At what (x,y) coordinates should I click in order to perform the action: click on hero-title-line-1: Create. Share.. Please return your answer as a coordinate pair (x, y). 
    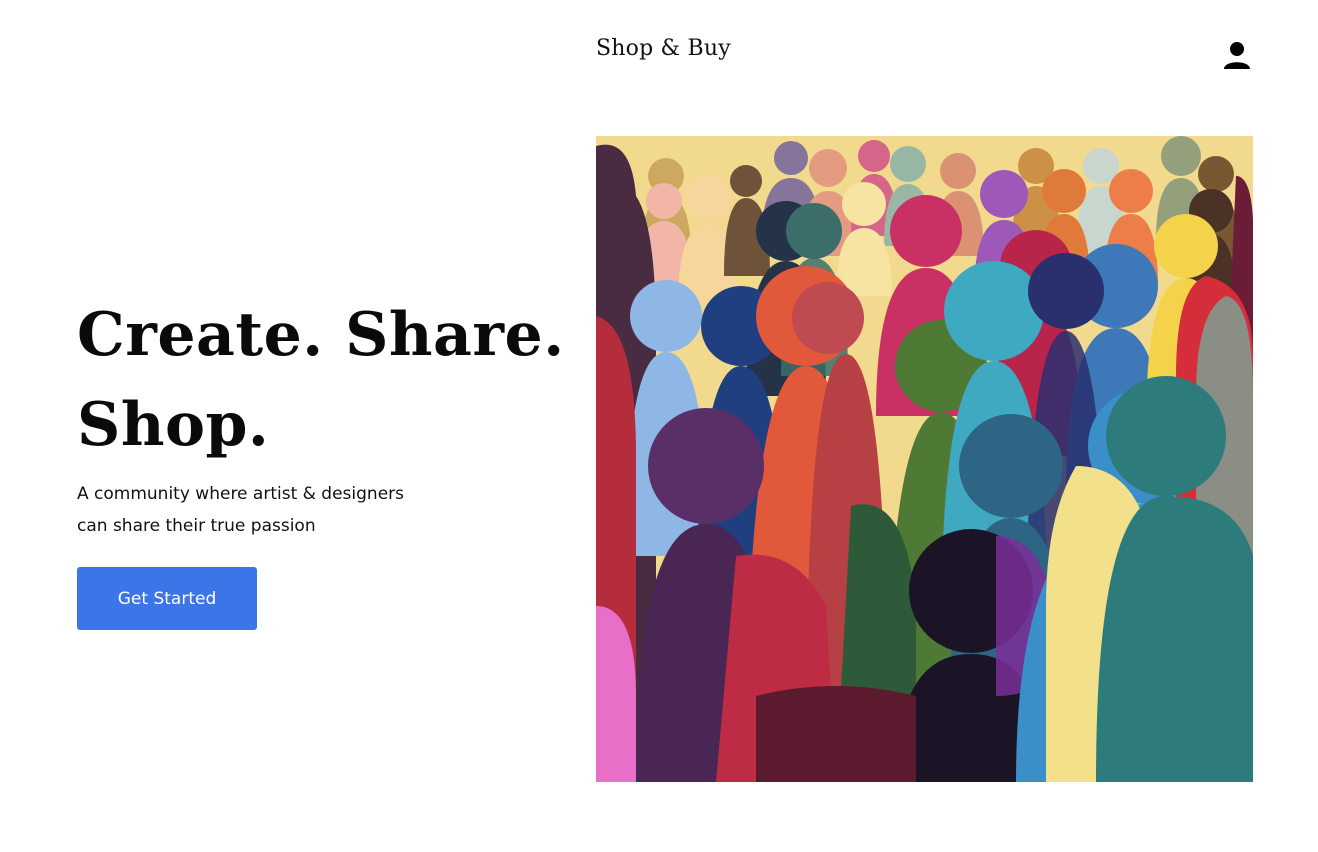
    Looking at the image, I should click on (321, 335).